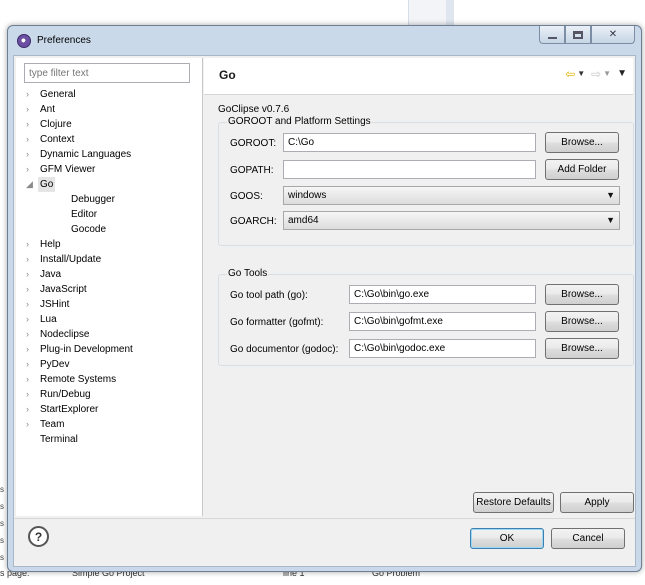 This screenshot has height=585, width=645. Describe the element at coordinates (324, 40) in the screenshot. I see `title-bar: Preferences ✕` at that location.